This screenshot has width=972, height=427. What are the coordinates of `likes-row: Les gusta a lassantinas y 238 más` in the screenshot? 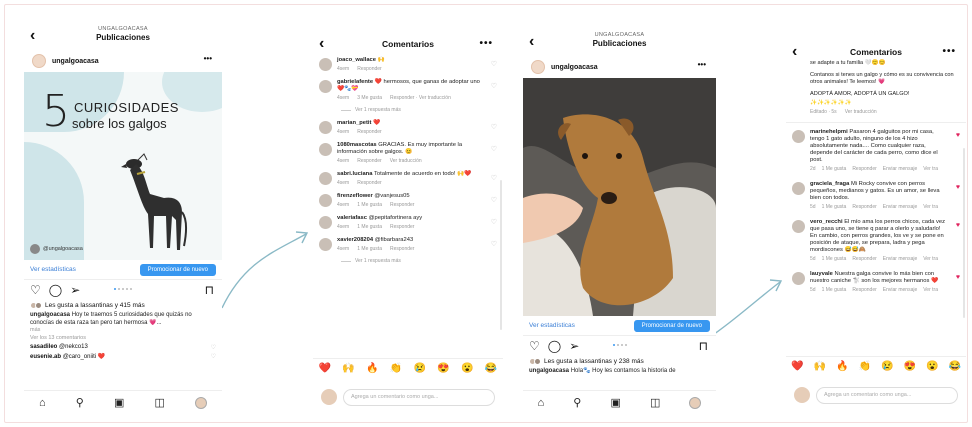 It's located at (619, 361).